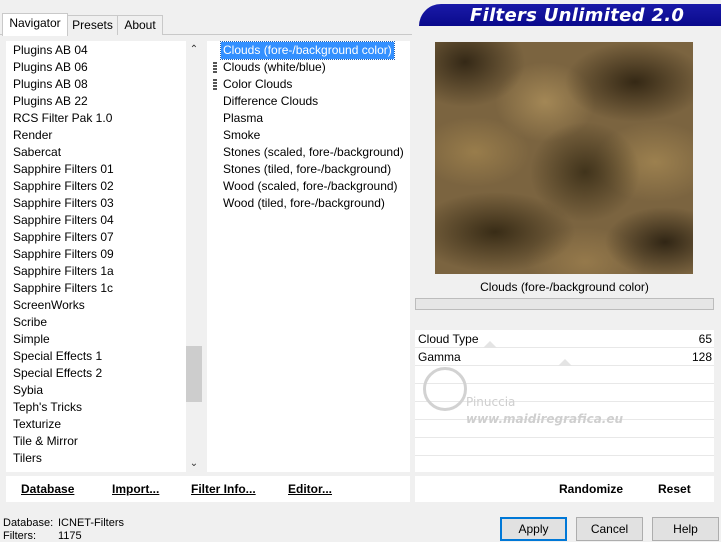  I want to click on category-item: ScreenWorks, so click(49, 305).